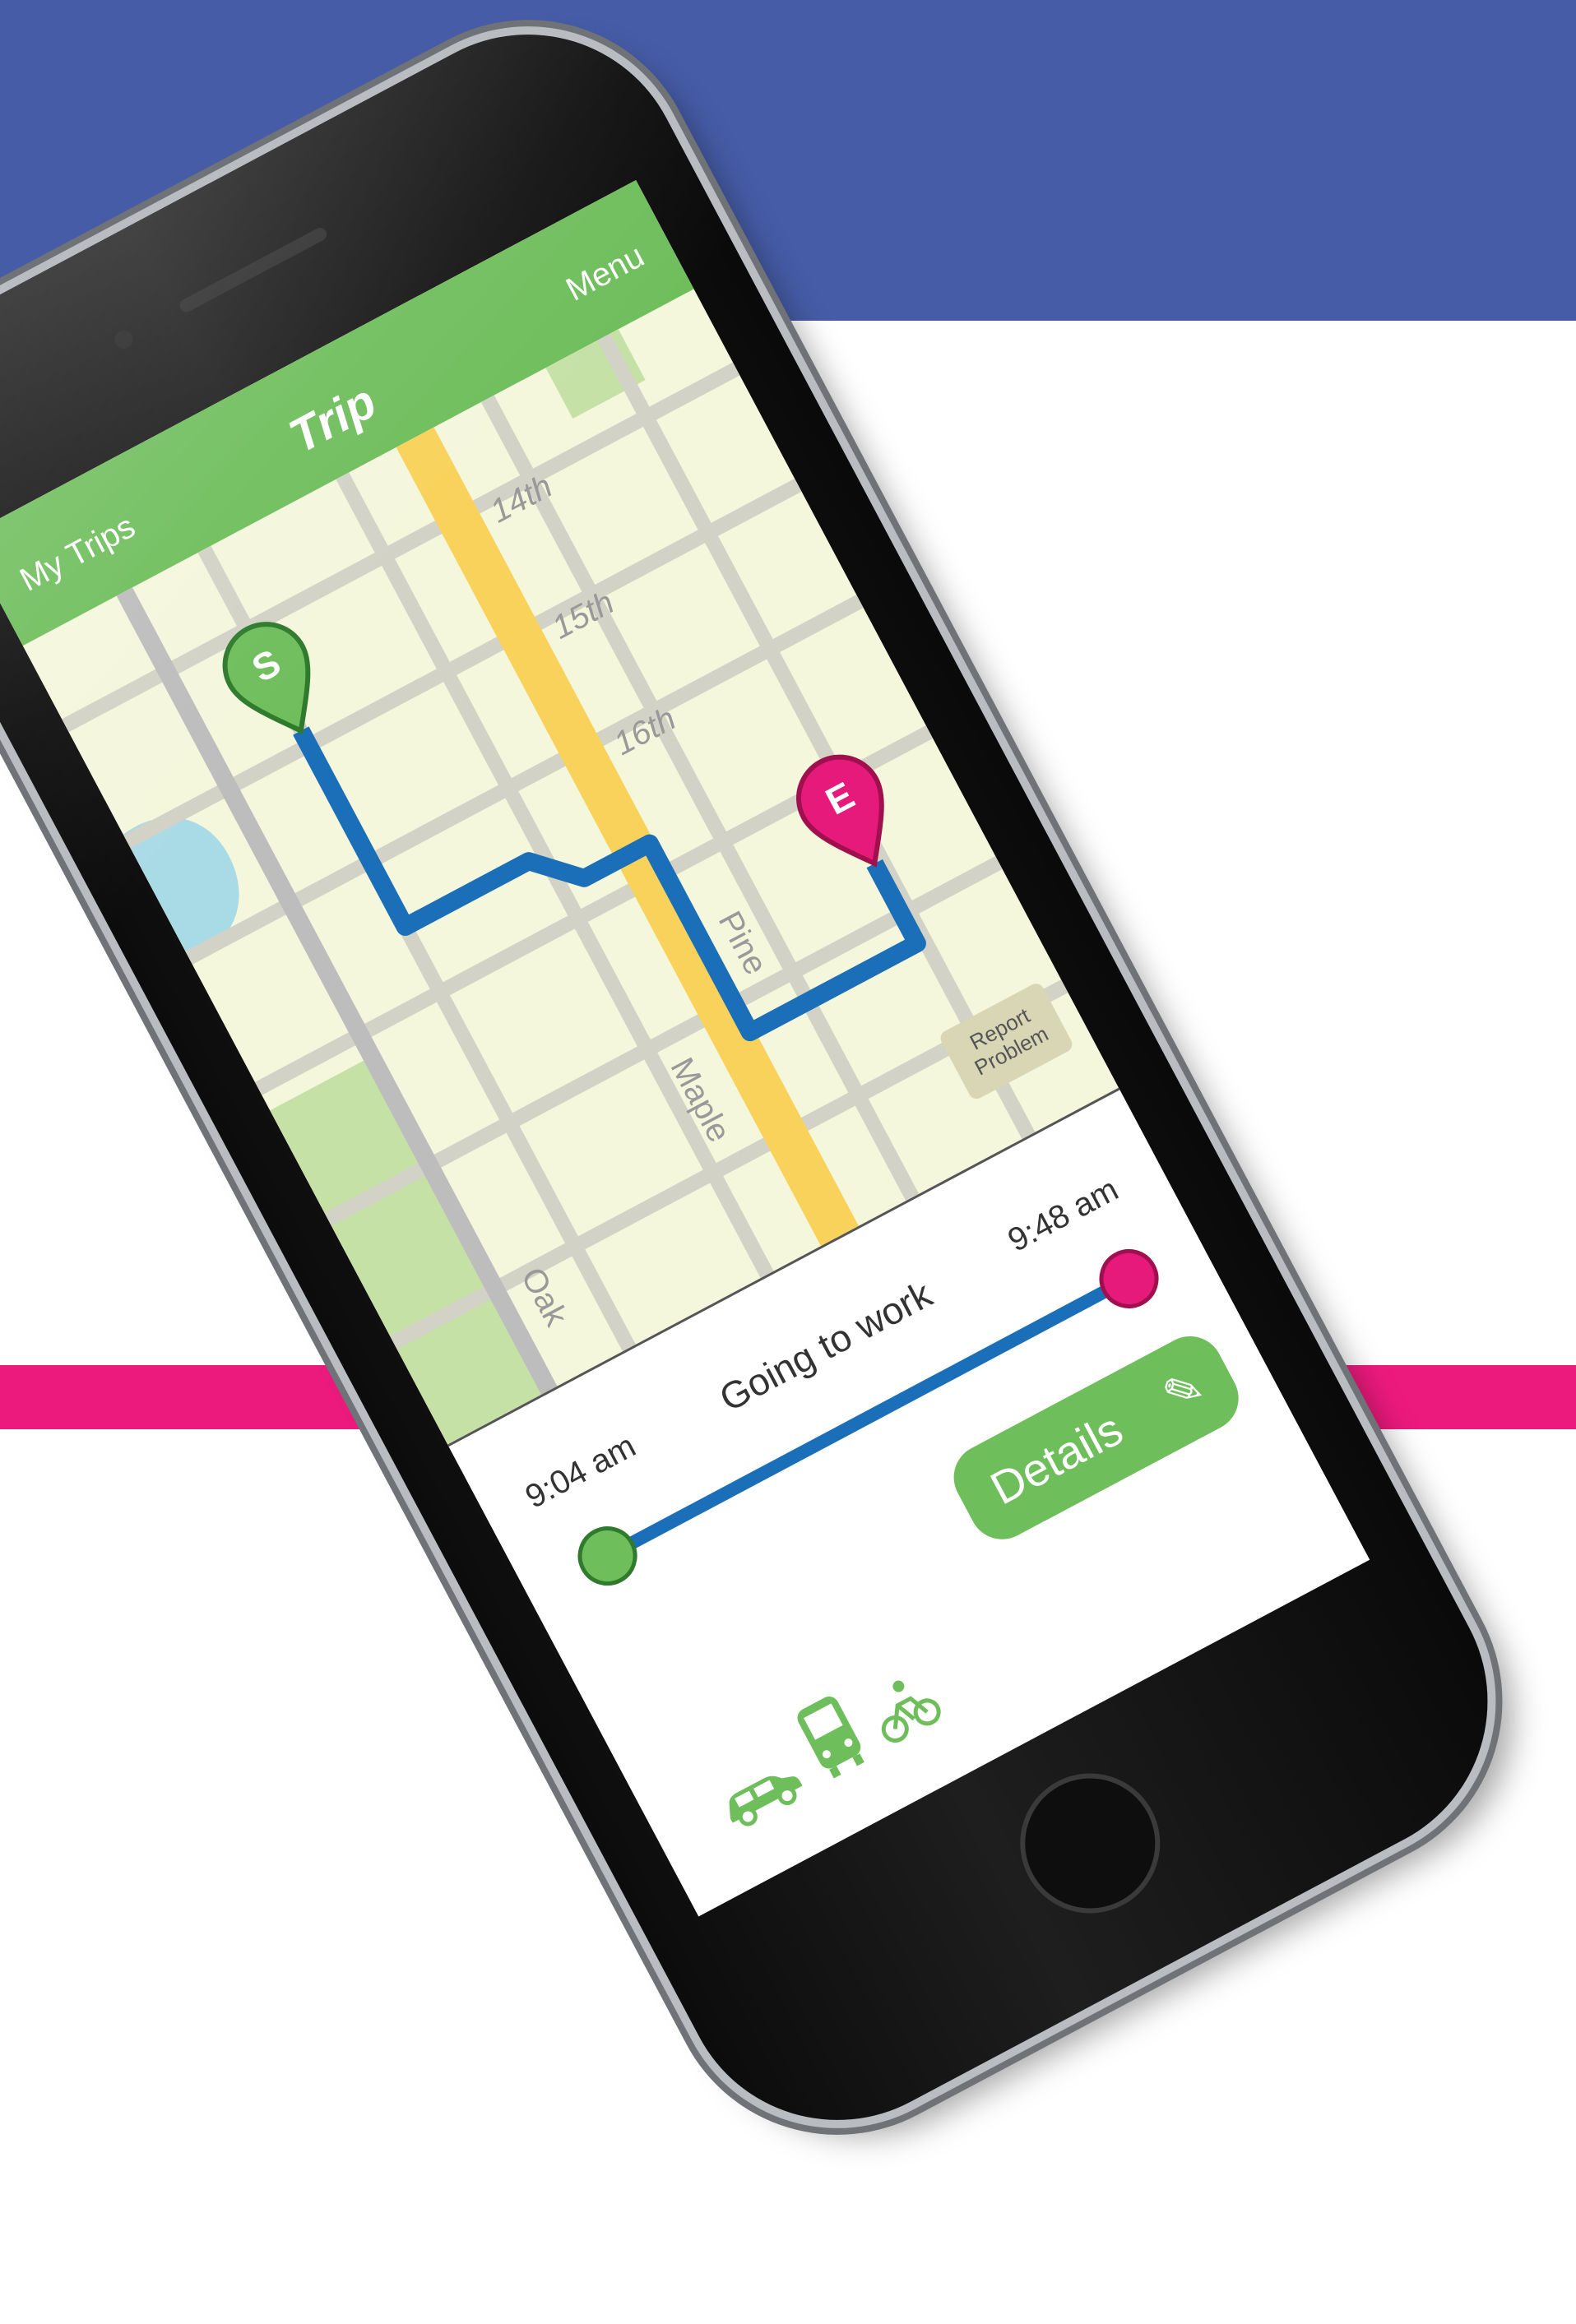  Describe the element at coordinates (830, 1737) in the screenshot. I see `bus-icon` at that location.